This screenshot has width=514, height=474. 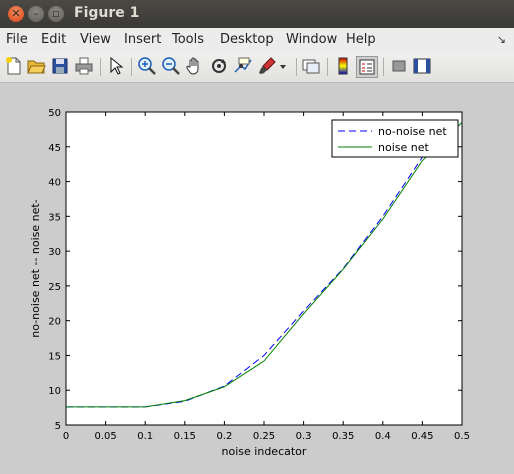 What do you see at coordinates (142, 39) in the screenshot?
I see `menu-insert: Insert` at bounding box center [142, 39].